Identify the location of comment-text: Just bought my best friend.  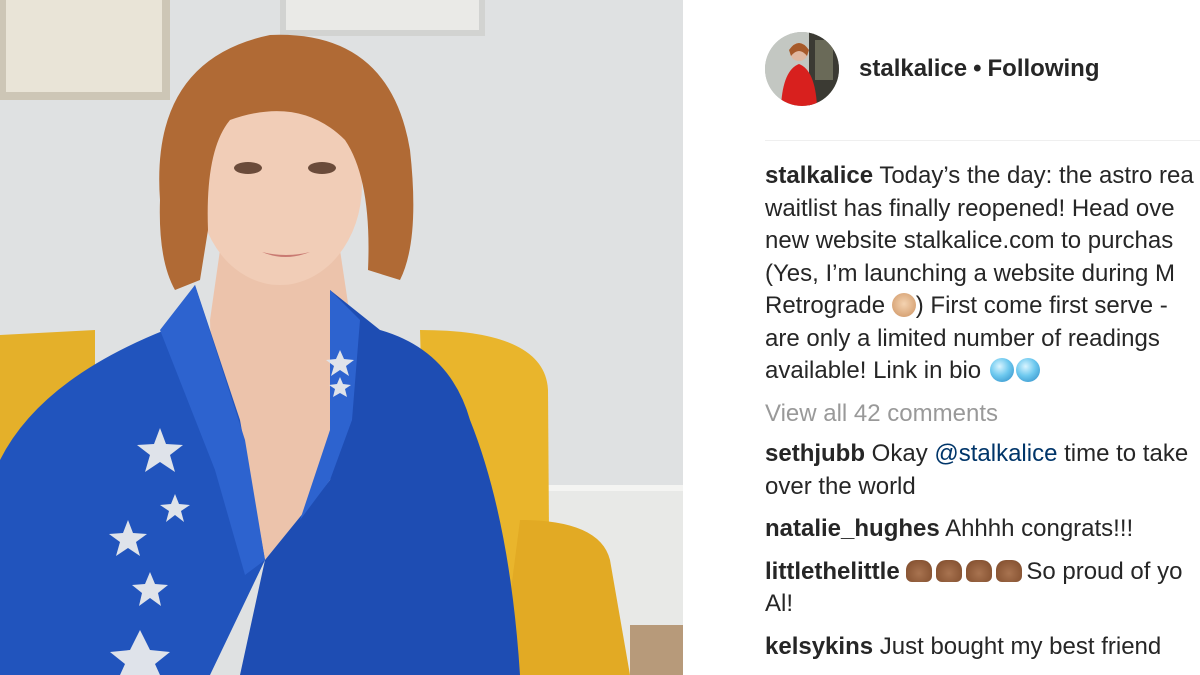
(1020, 646).